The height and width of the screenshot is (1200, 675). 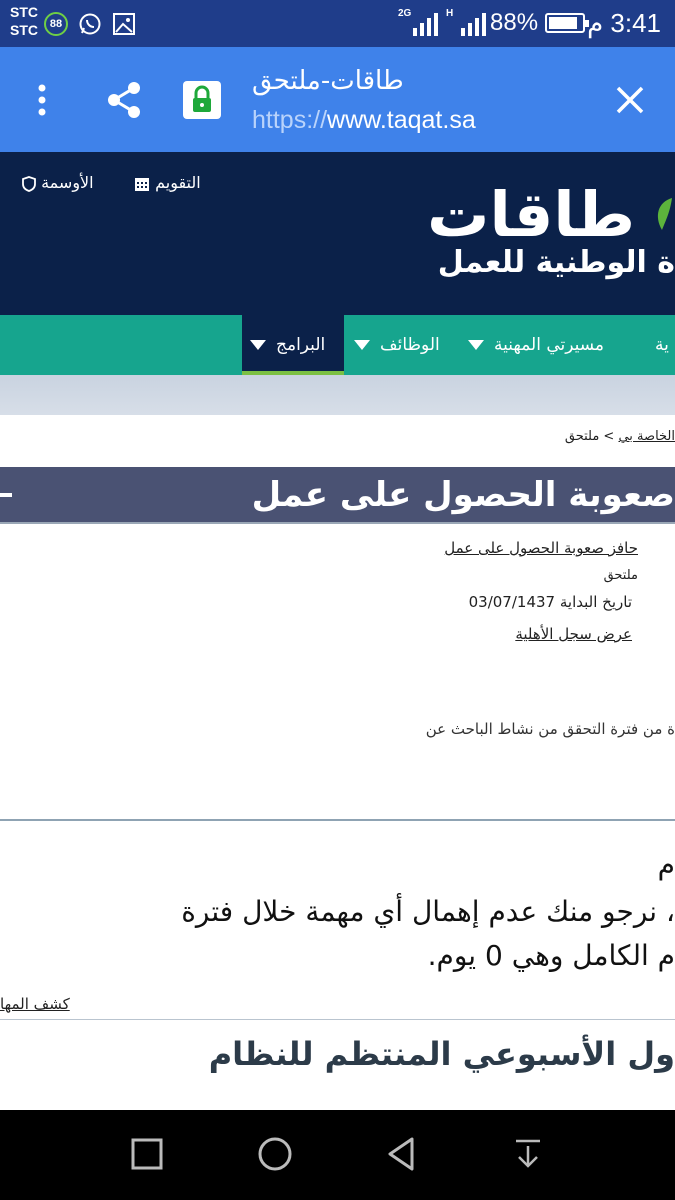 What do you see at coordinates (42, 102) in the screenshot?
I see `menu-icon` at bounding box center [42, 102].